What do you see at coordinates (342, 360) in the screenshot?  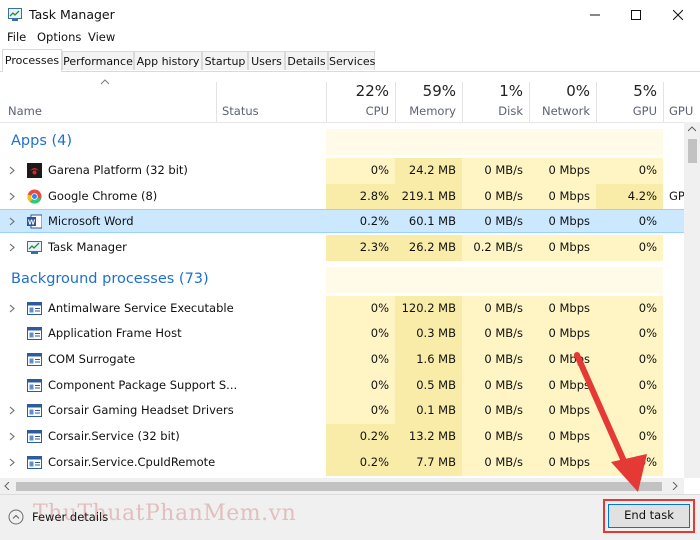 I see `process-row: 0% 1.6 MB 0 MB/s 0 Mbps 0% COM Surrogate` at bounding box center [342, 360].